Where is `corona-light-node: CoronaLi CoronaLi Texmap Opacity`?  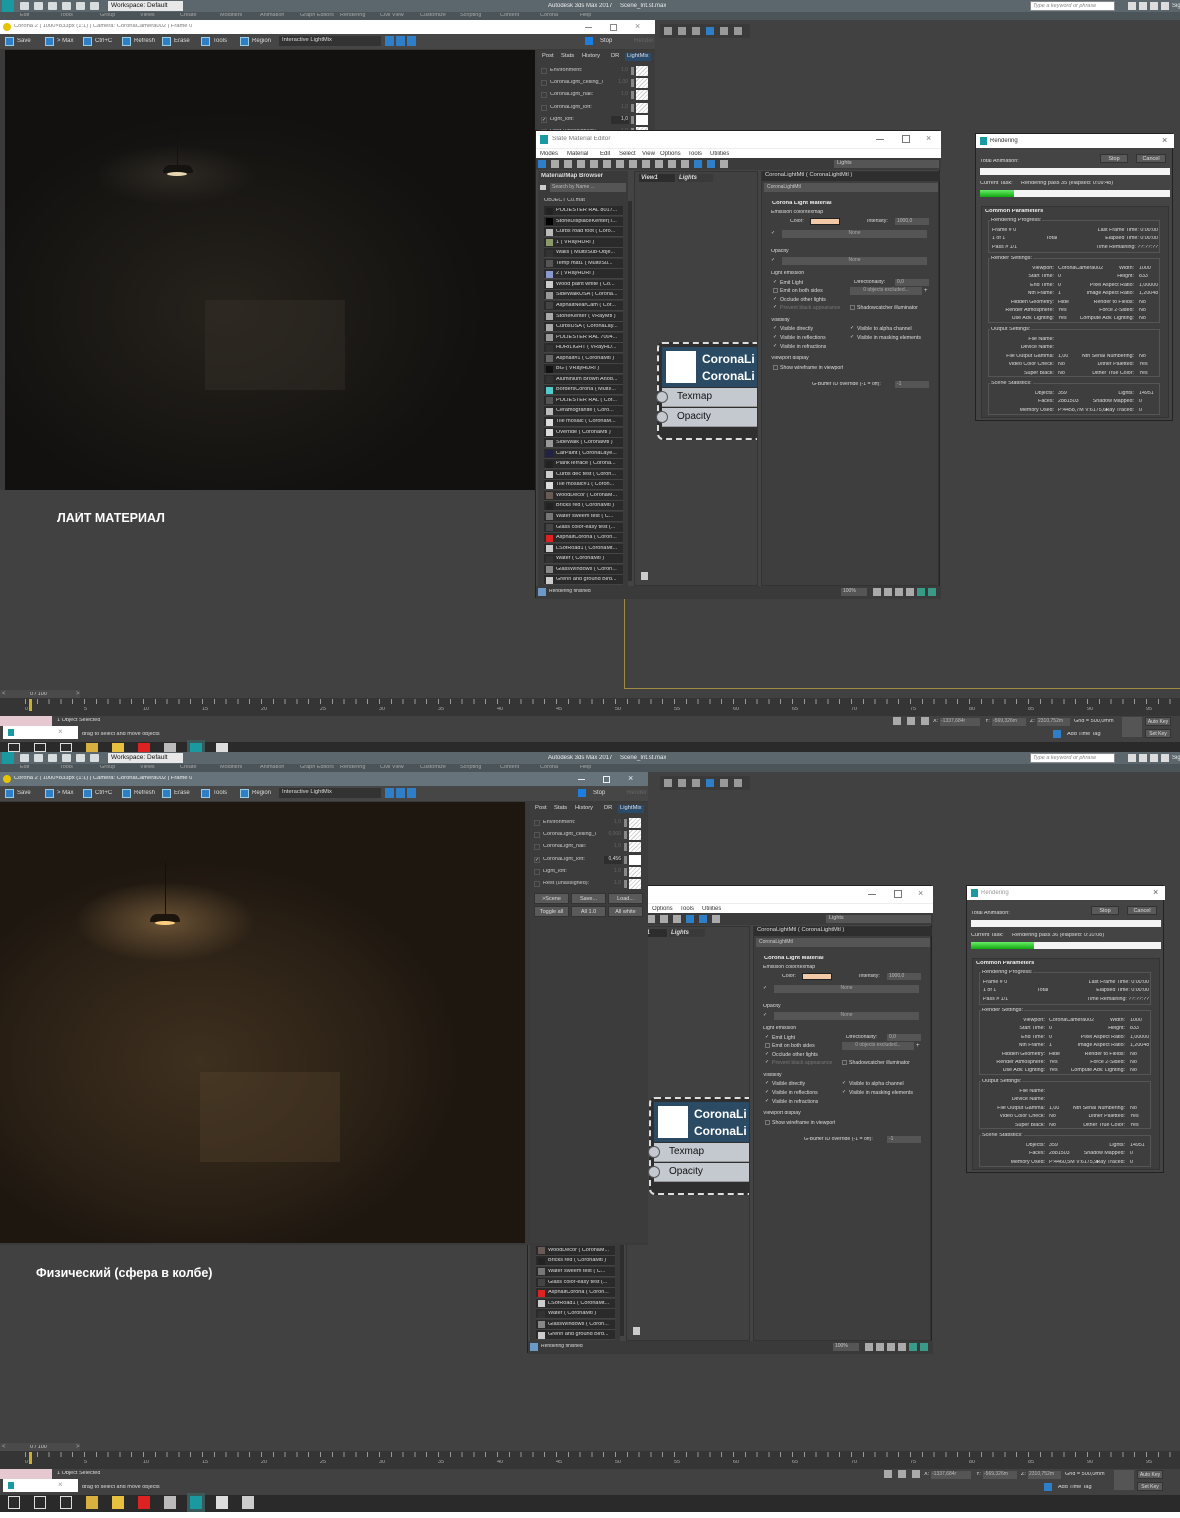 corona-light-node: CoronaLi CoronaLi Texmap Opacity is located at coordinates (706, 391).